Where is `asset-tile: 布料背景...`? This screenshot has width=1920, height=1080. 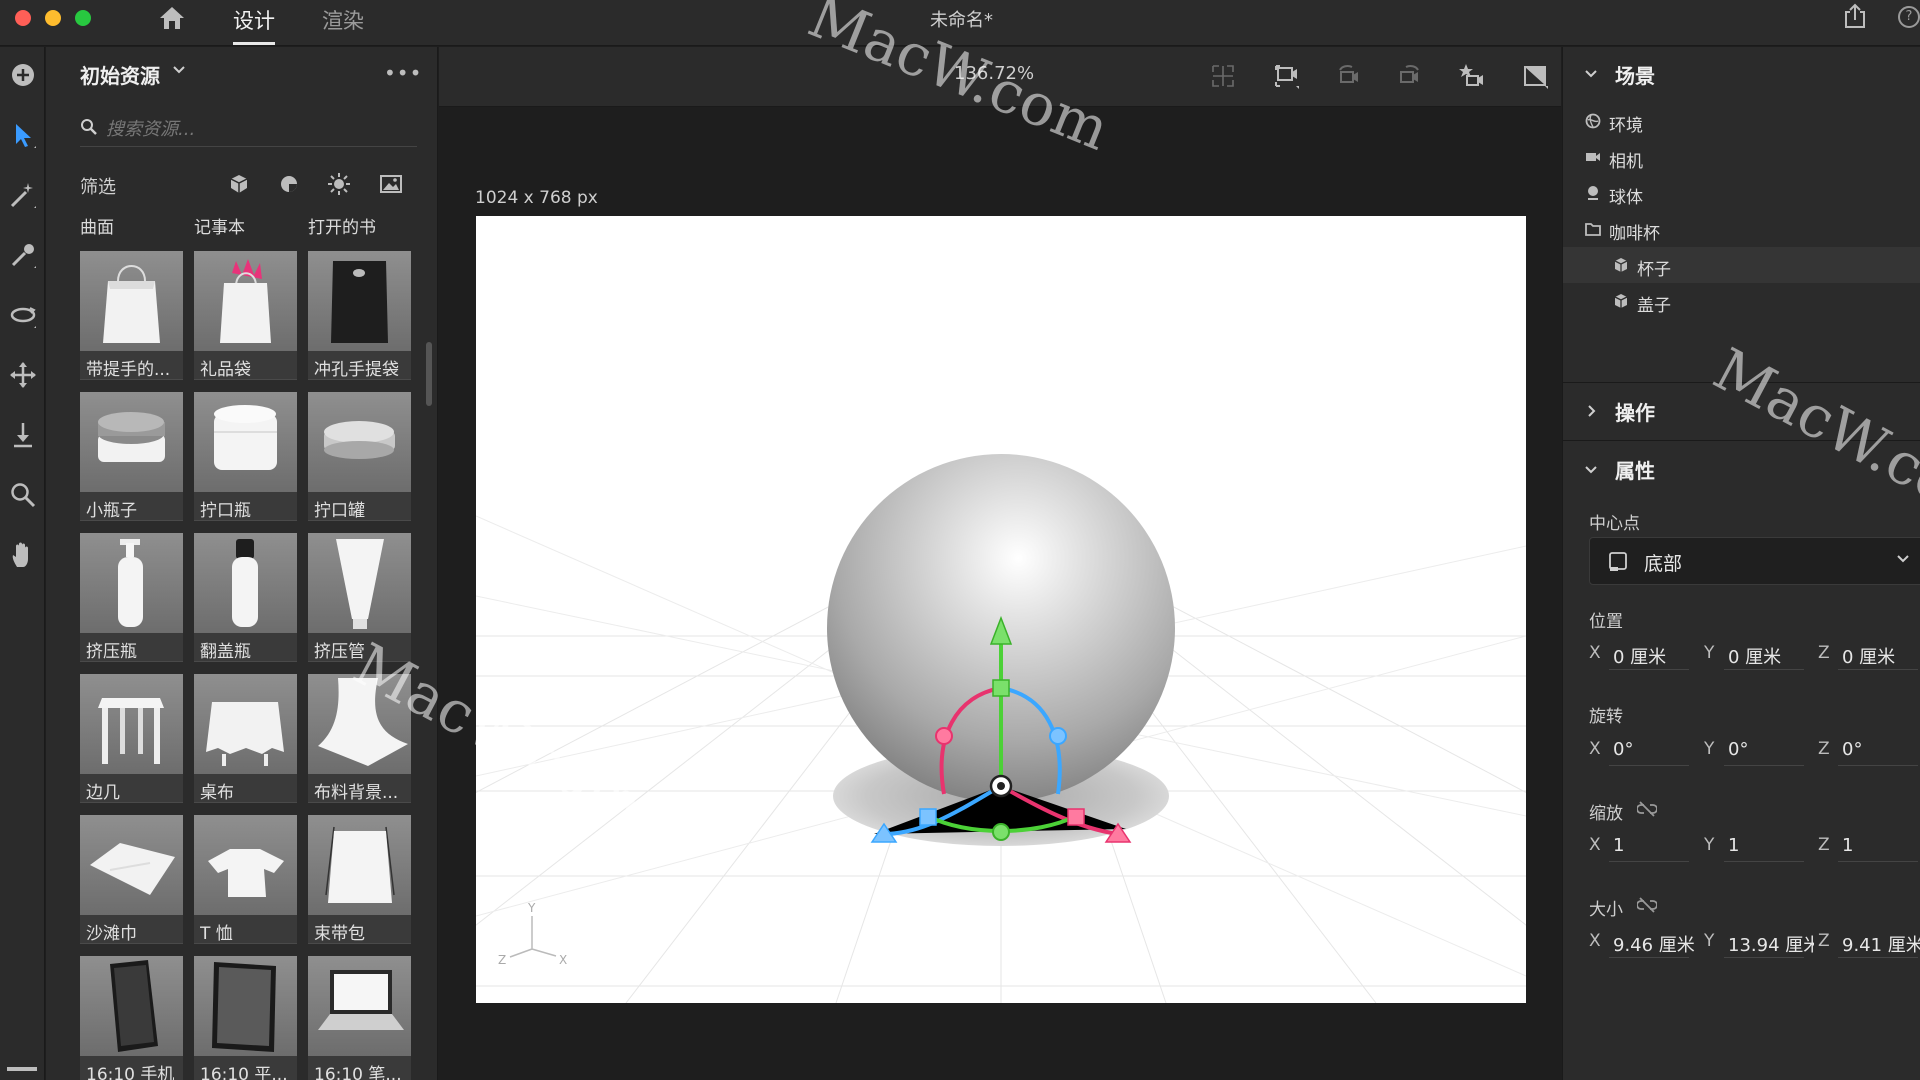 asset-tile: 布料背景... is located at coordinates (359, 738).